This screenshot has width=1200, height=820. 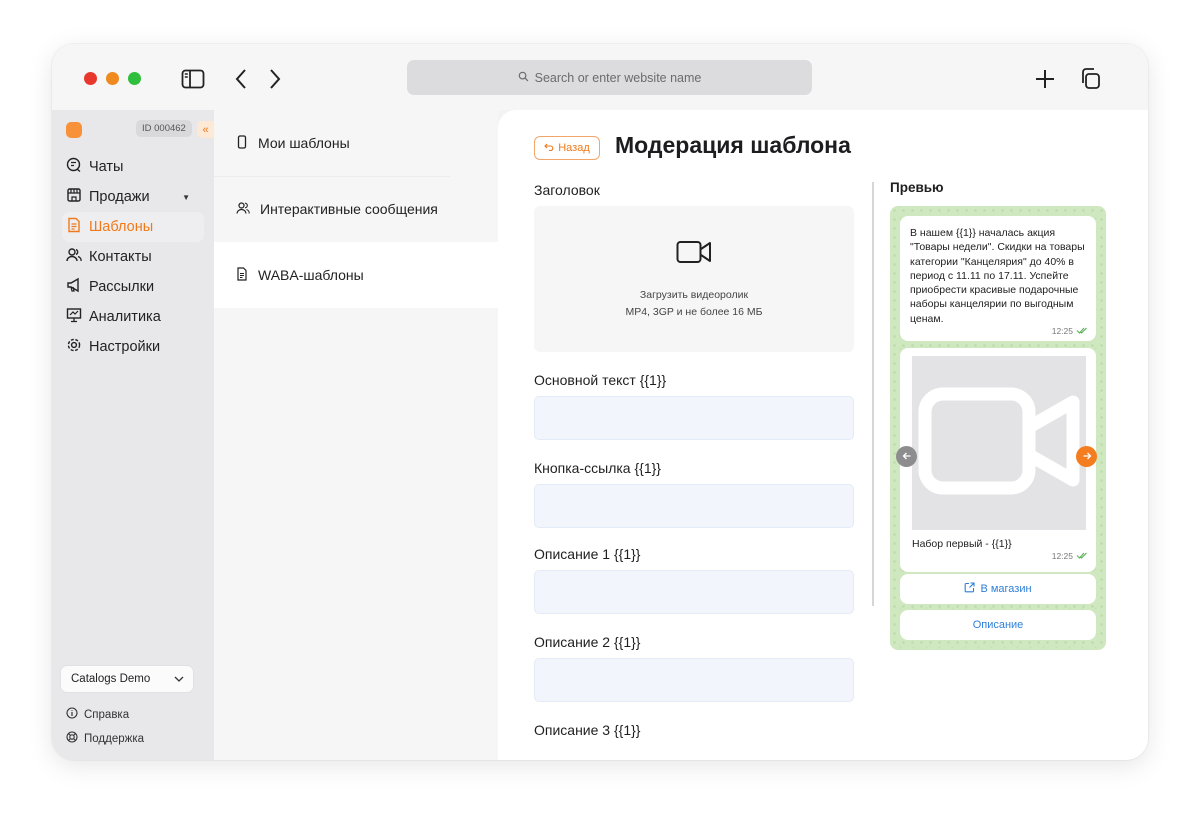 I want to click on nav-item-templates: Шаблоны, so click(x=133, y=227).